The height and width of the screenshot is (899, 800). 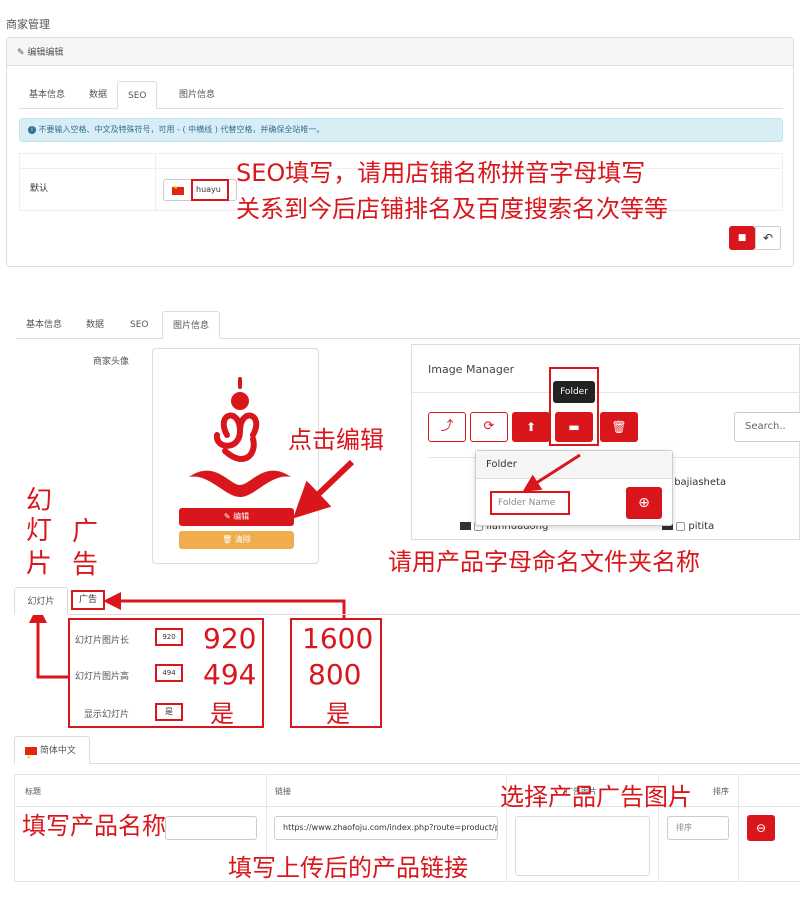 I want to click on field-label-slide-height: 幻灯片图片高, so click(x=102, y=677).